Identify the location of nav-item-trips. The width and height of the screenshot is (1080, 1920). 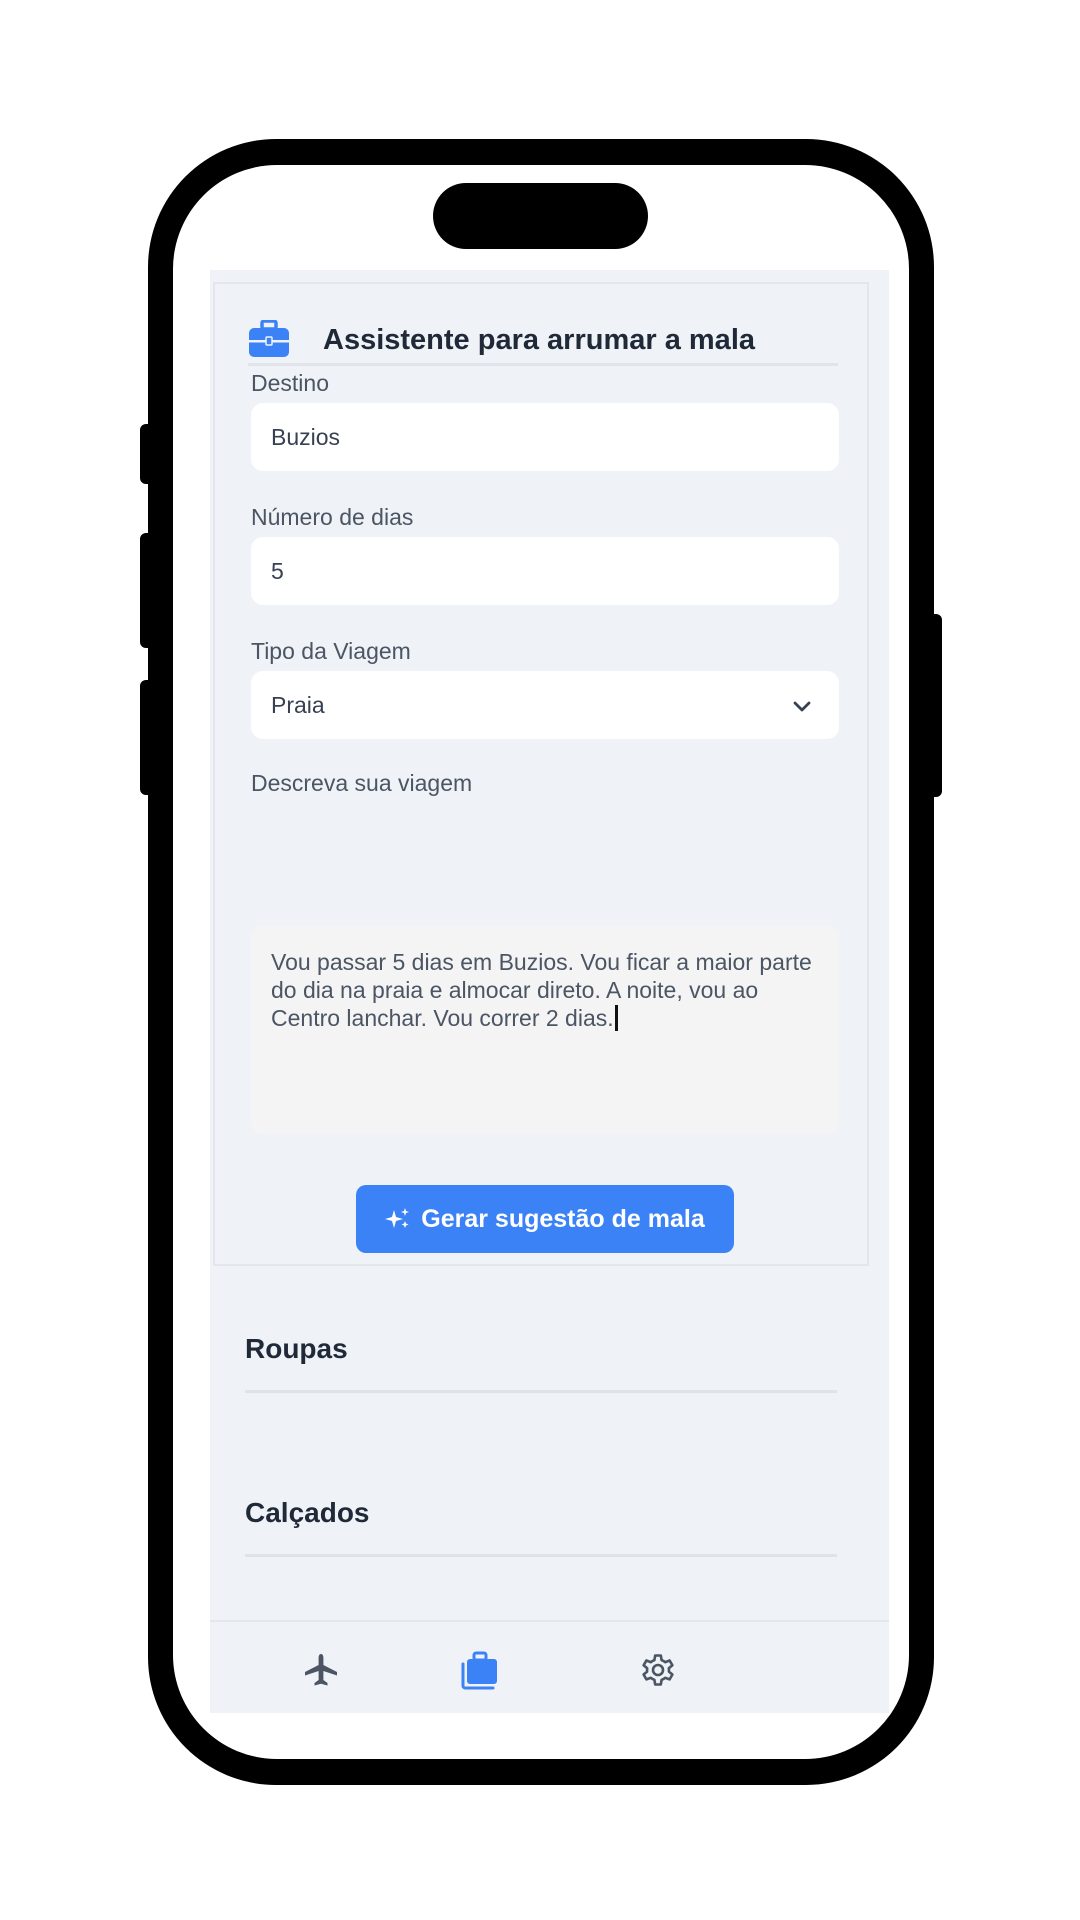
(321, 1670).